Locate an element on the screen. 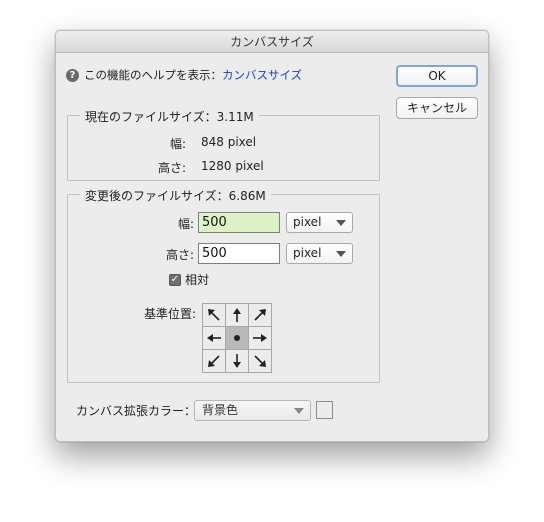 The width and height of the screenshot is (544, 522). relative-checkbox: ✓ is located at coordinates (175, 279).